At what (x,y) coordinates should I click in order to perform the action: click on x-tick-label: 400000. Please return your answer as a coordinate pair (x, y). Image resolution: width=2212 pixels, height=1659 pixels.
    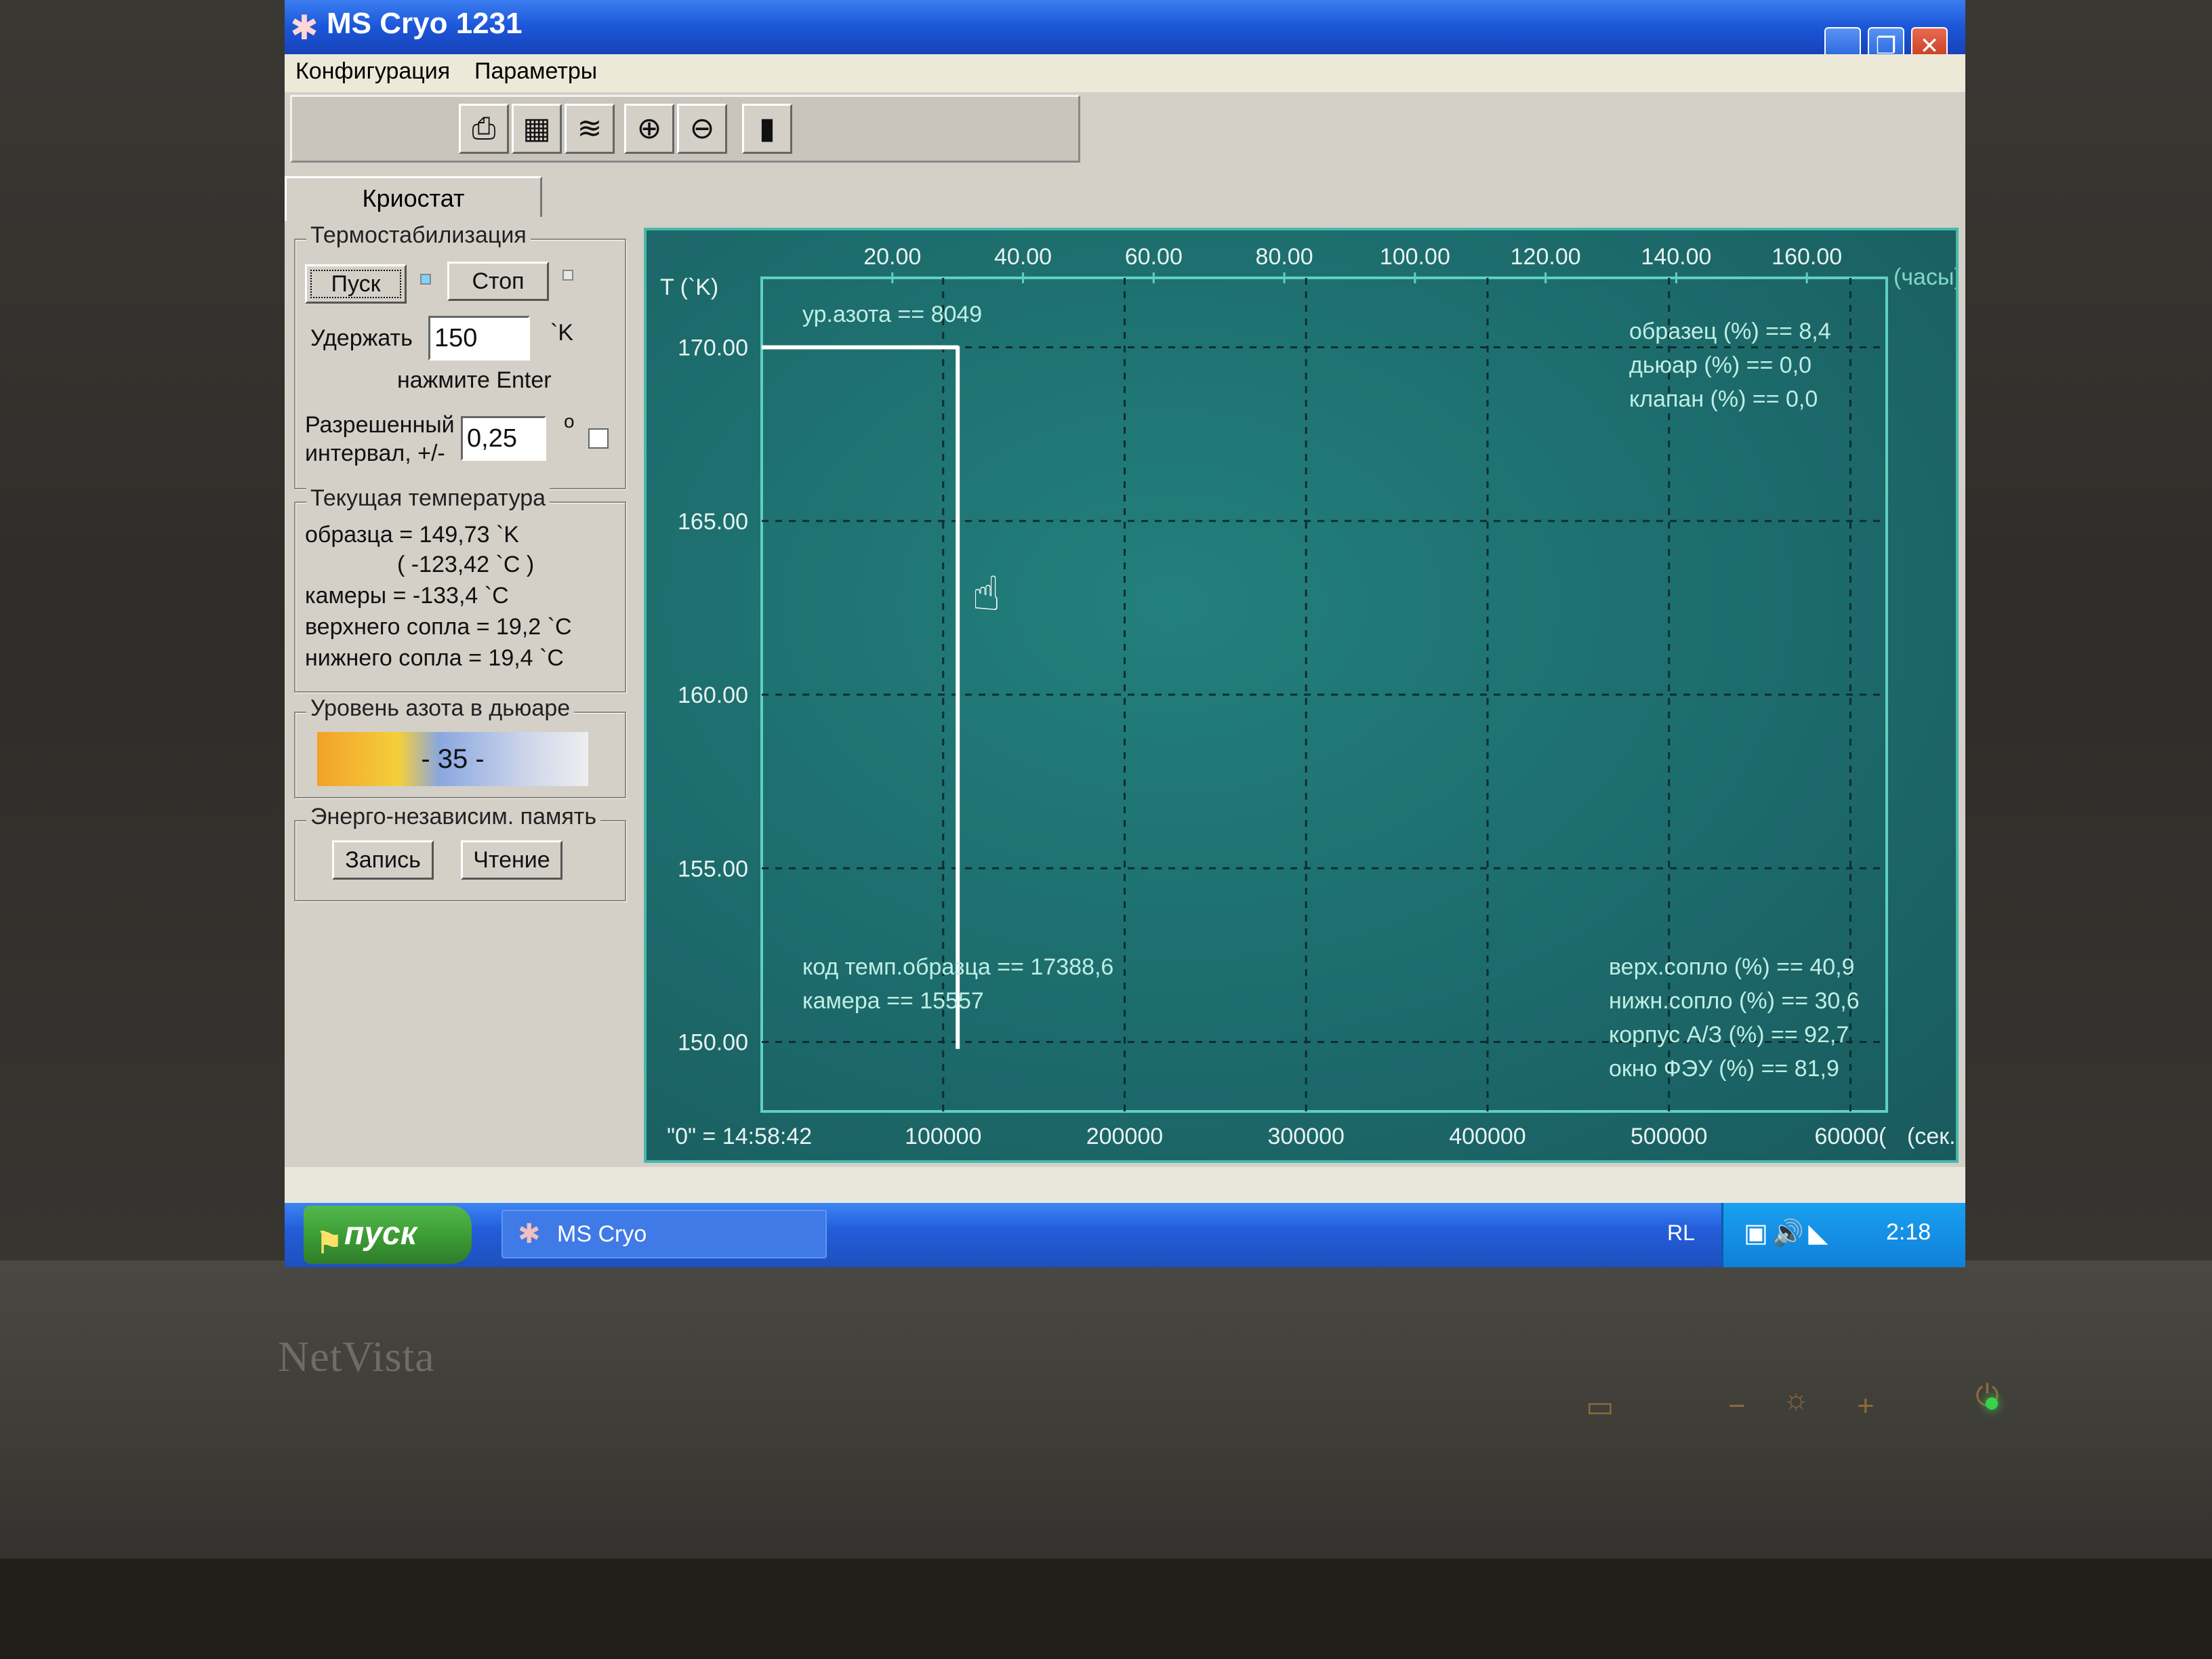
    Looking at the image, I should click on (1487, 1136).